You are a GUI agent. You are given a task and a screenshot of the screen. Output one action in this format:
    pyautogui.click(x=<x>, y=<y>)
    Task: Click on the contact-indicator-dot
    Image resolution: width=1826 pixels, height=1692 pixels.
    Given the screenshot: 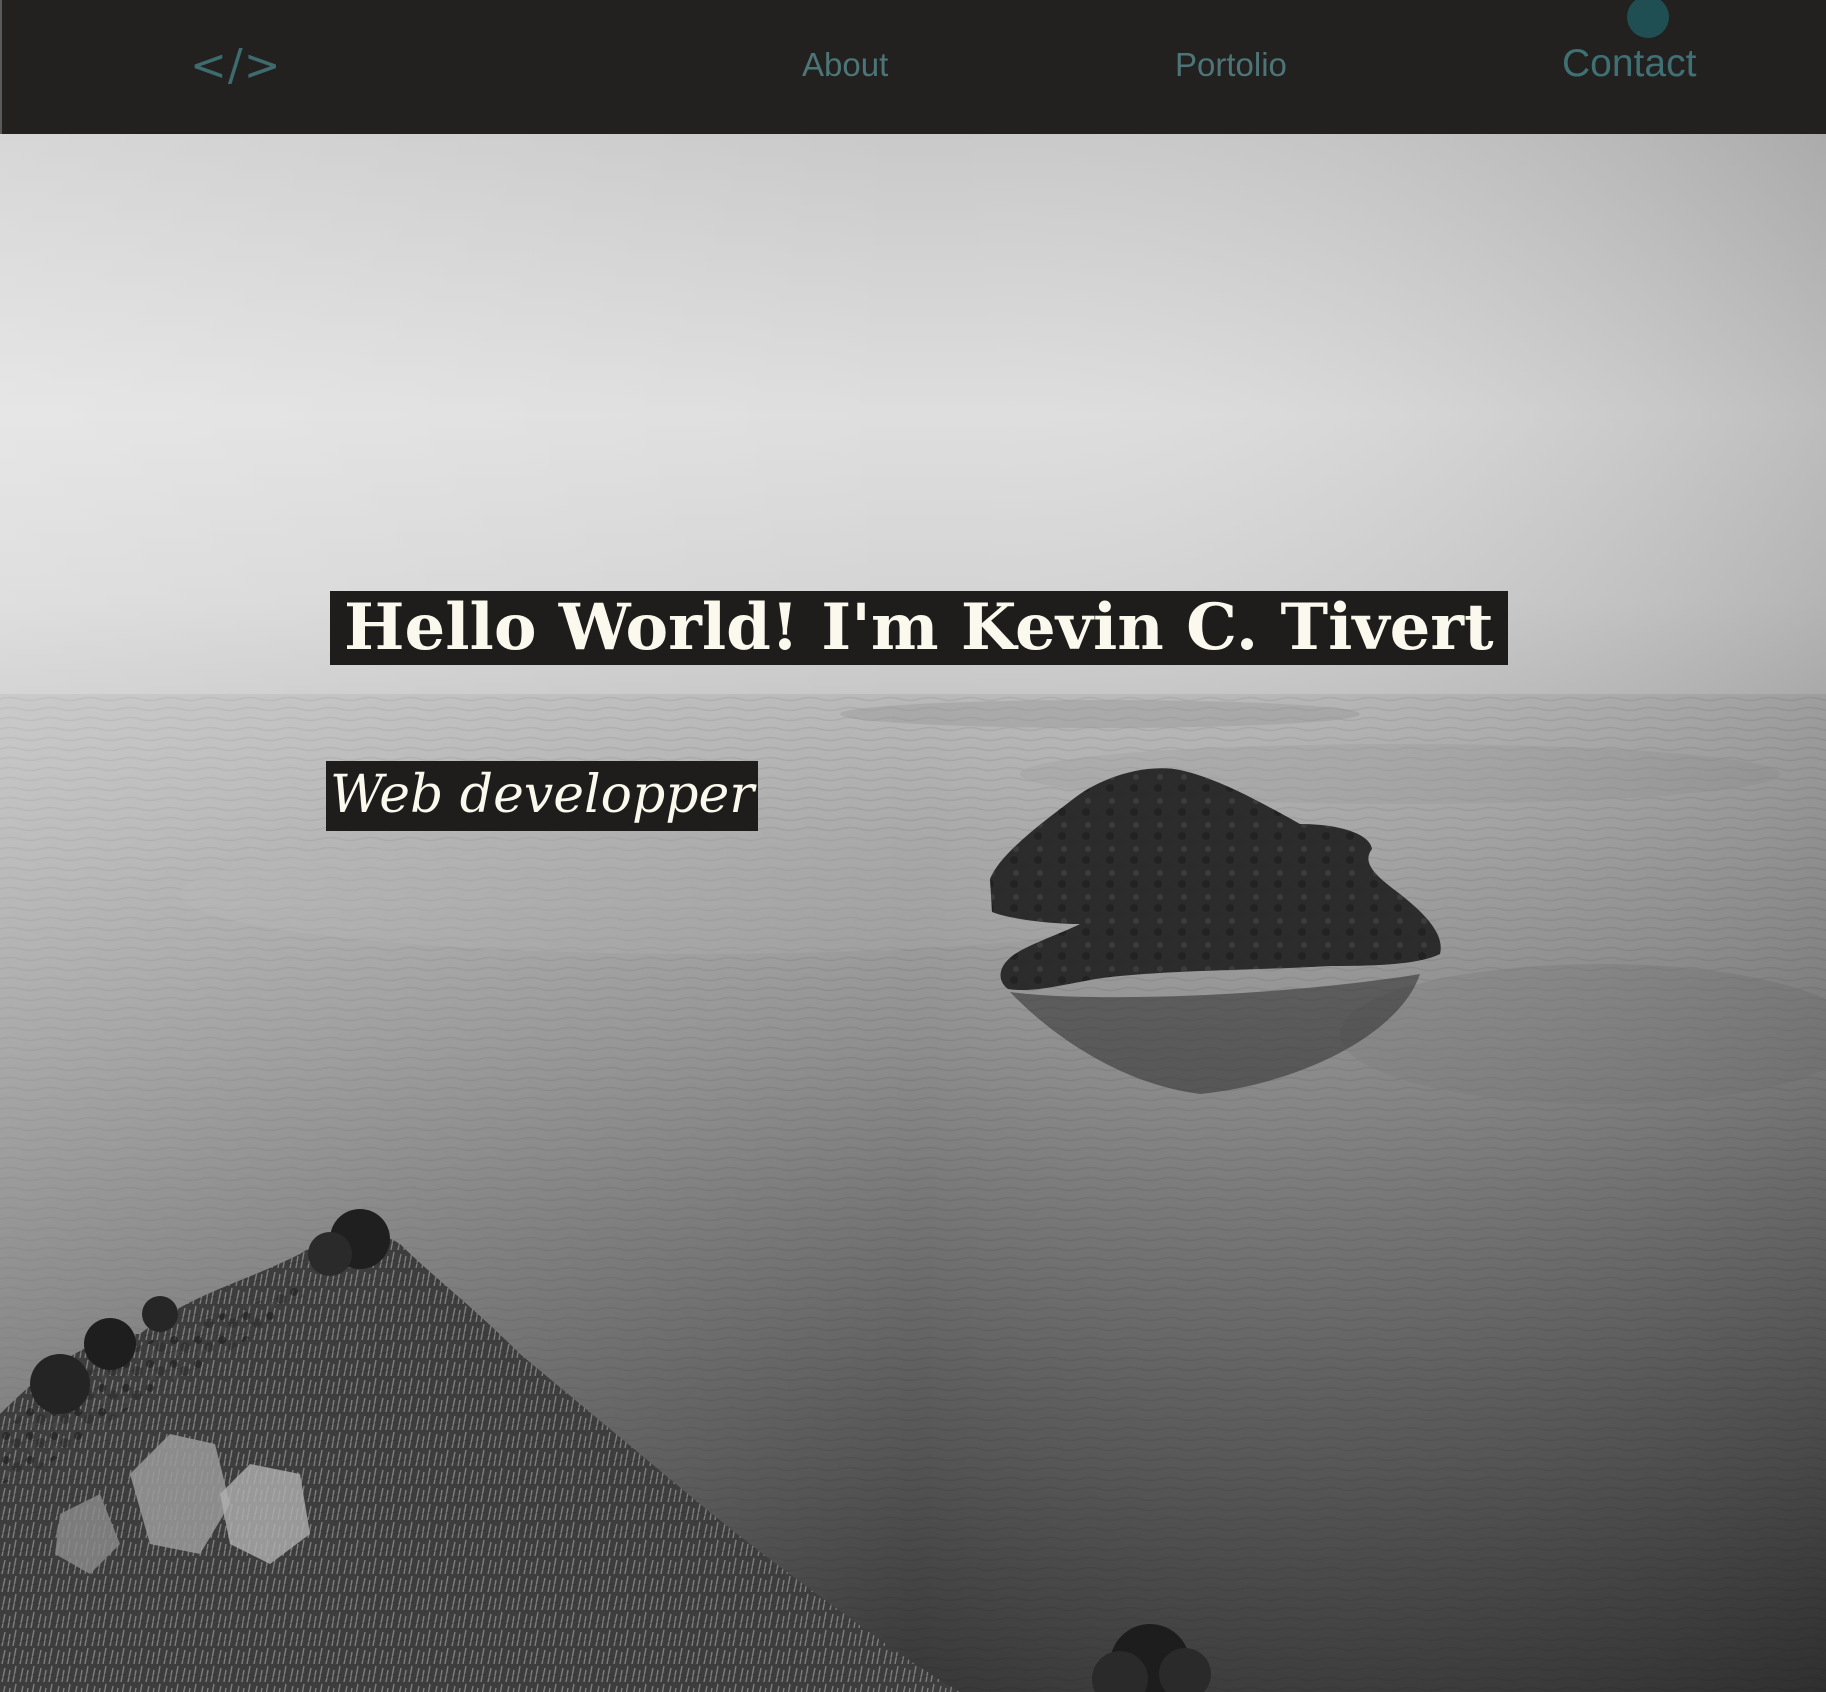 What is the action you would take?
    pyautogui.click(x=1648, y=19)
    